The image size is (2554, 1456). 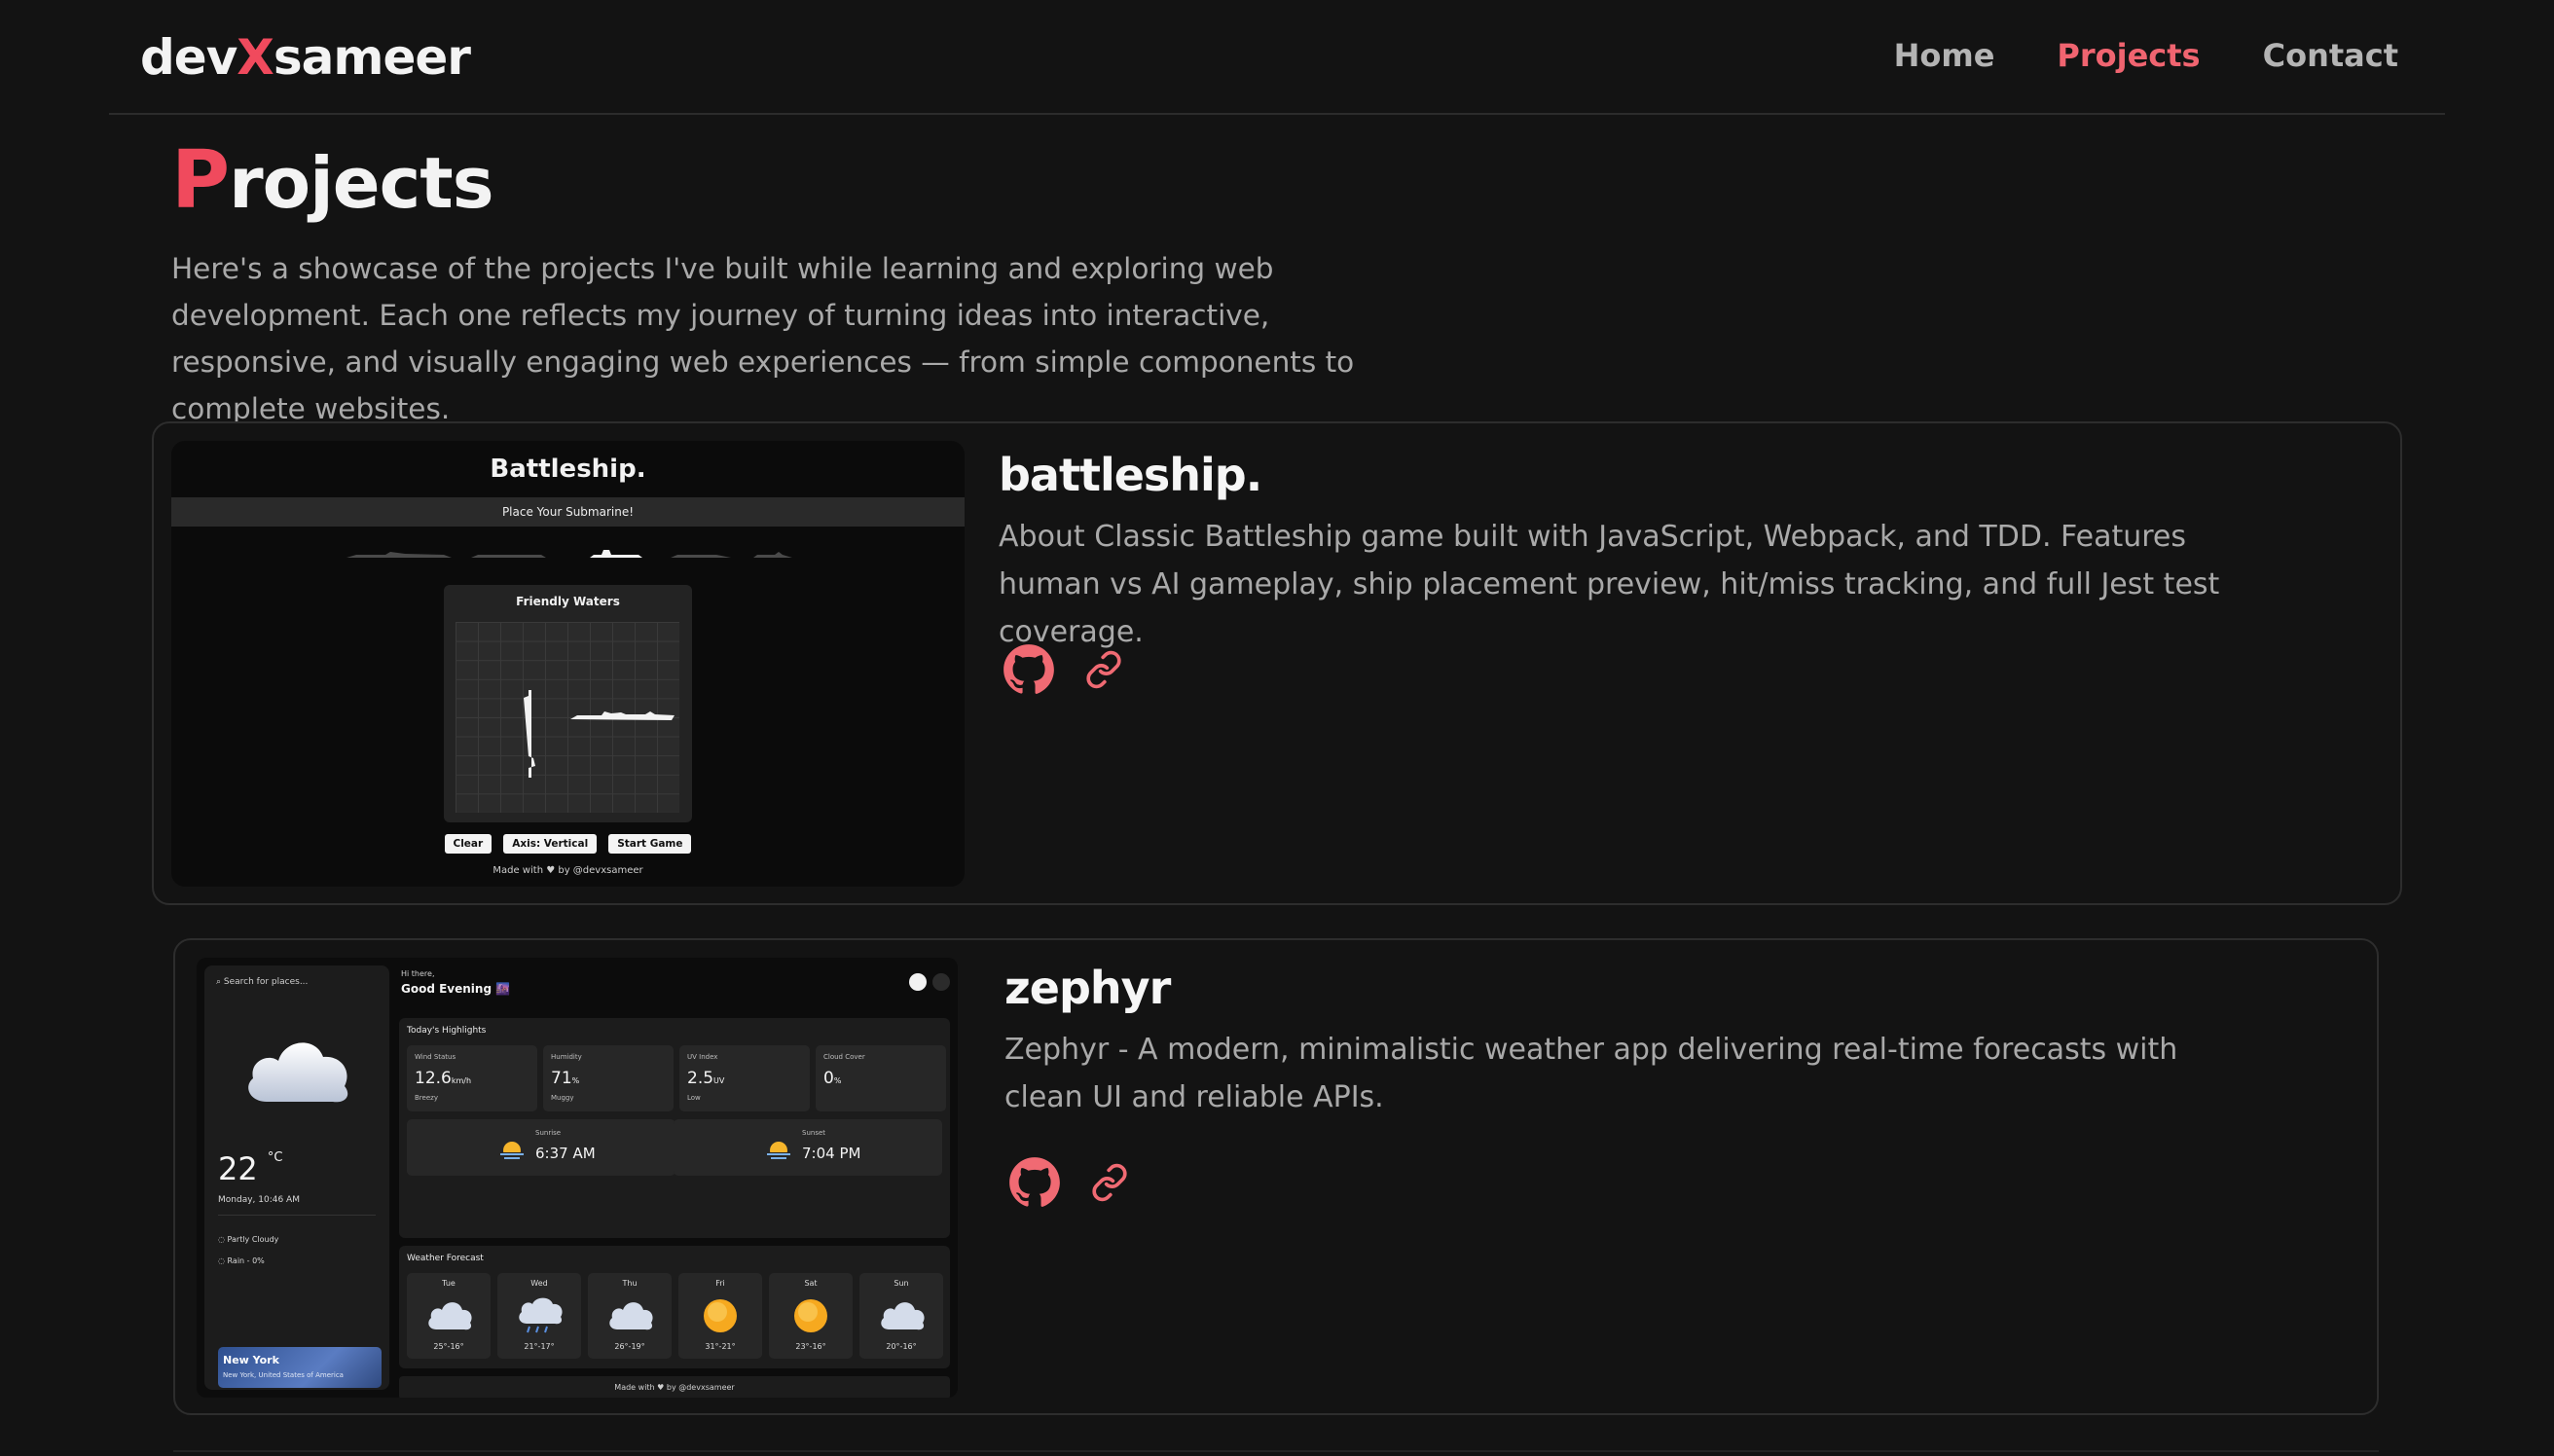 What do you see at coordinates (569, 554) in the screenshot?
I see `bs-ship-selector` at bounding box center [569, 554].